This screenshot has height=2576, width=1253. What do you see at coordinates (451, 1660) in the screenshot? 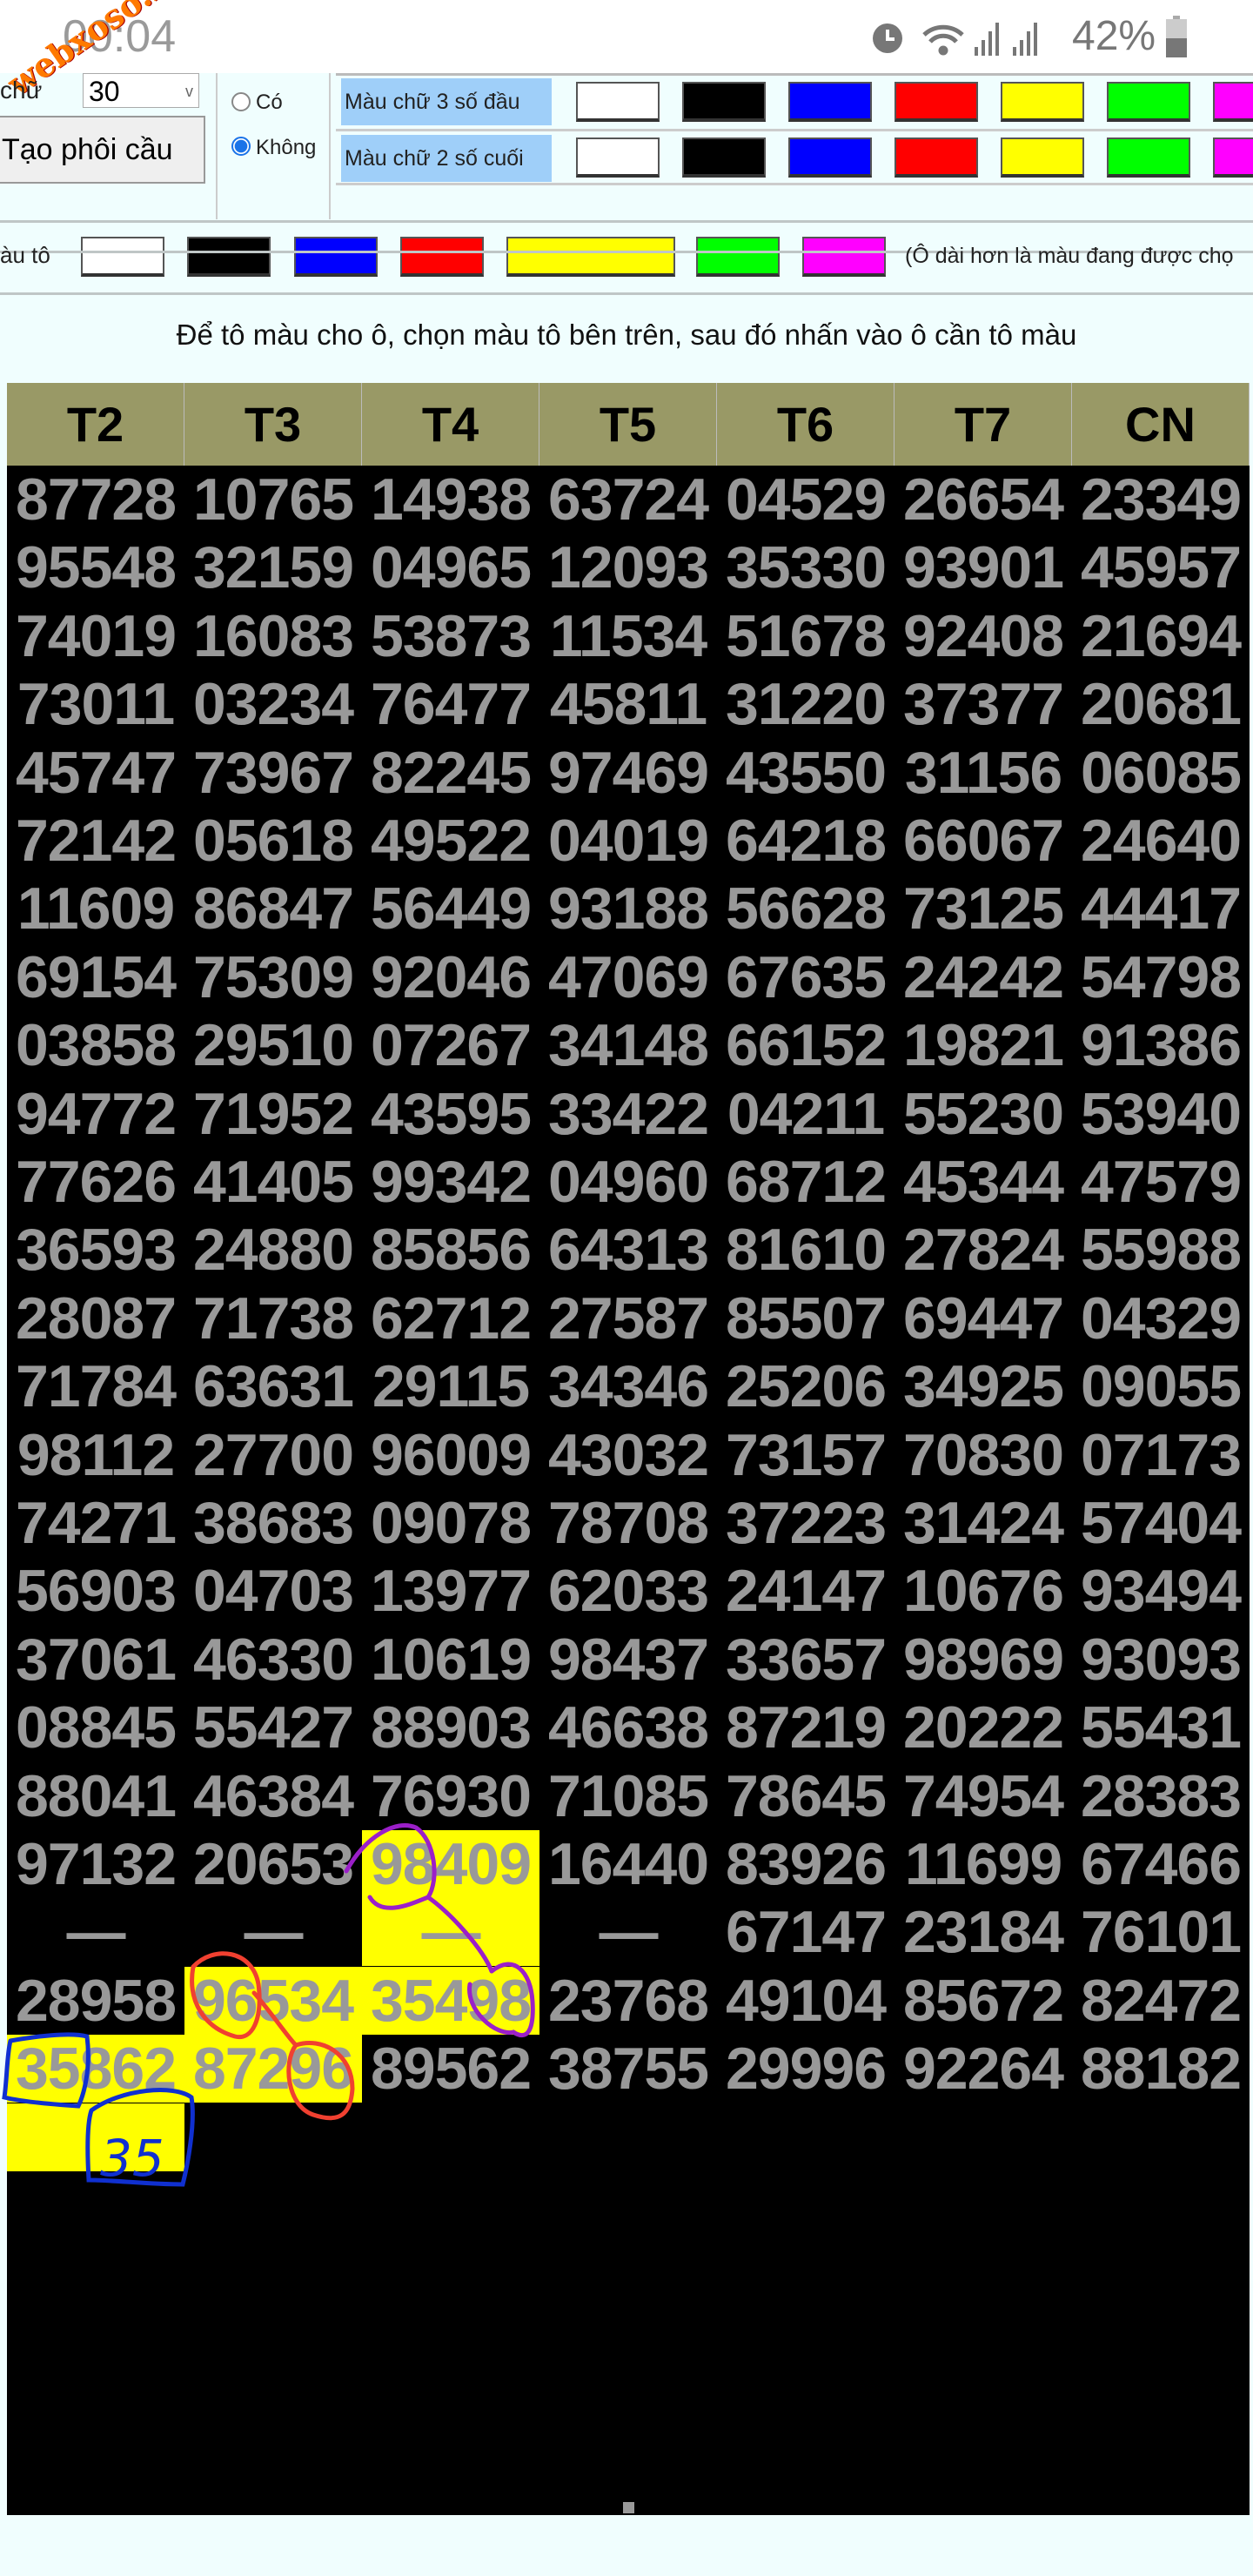
I see `table-cell: 10619` at bounding box center [451, 1660].